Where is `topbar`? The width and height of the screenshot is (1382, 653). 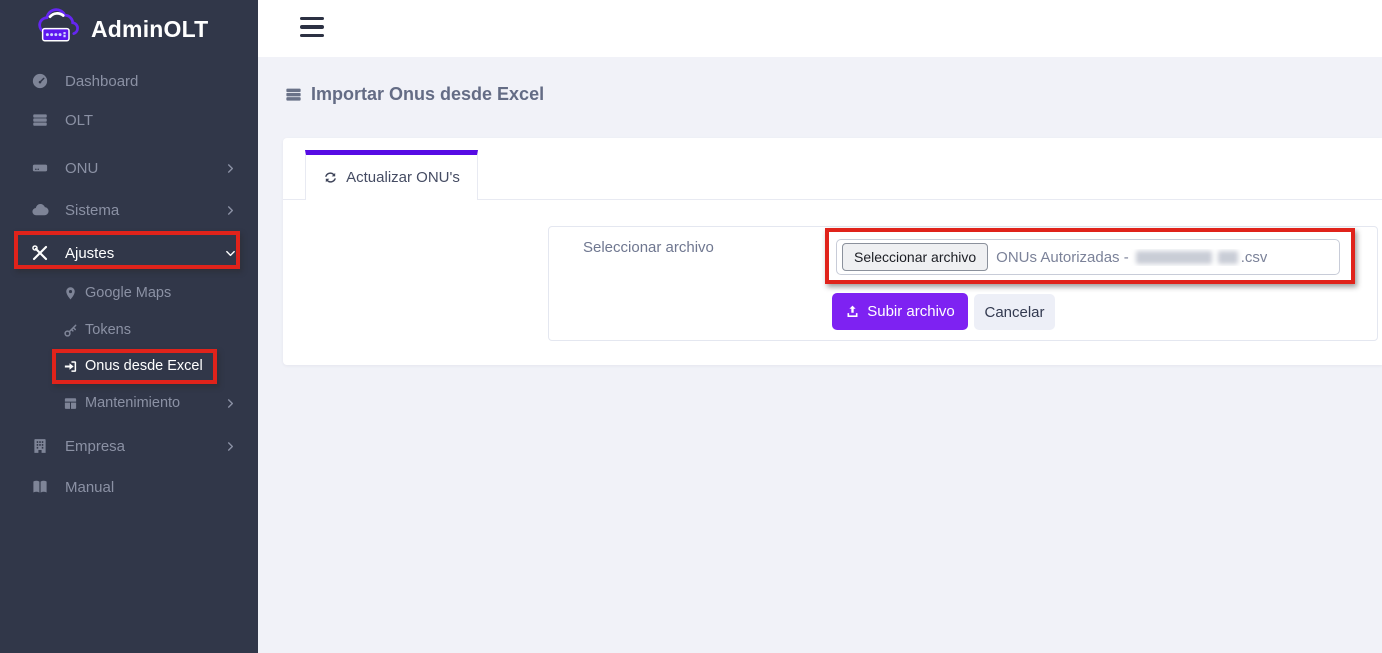 topbar is located at coordinates (820, 28).